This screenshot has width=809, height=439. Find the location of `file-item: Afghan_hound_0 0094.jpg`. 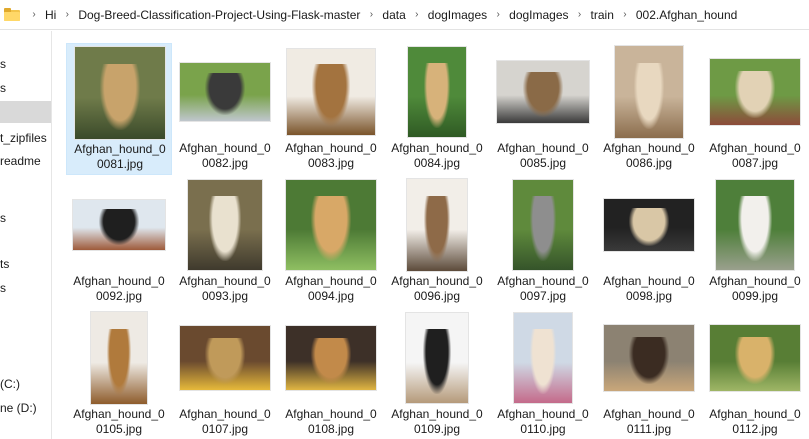

file-item: Afghan_hound_0 0094.jpg is located at coordinates (331, 242).